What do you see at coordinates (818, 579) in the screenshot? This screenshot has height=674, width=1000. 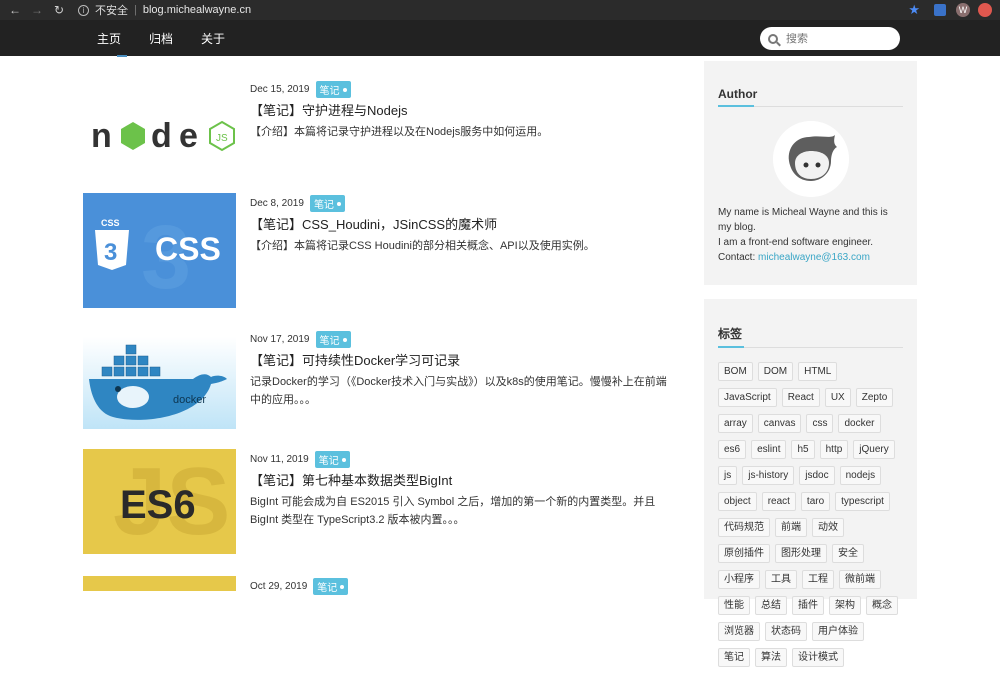 I see `tag: 工程` at bounding box center [818, 579].